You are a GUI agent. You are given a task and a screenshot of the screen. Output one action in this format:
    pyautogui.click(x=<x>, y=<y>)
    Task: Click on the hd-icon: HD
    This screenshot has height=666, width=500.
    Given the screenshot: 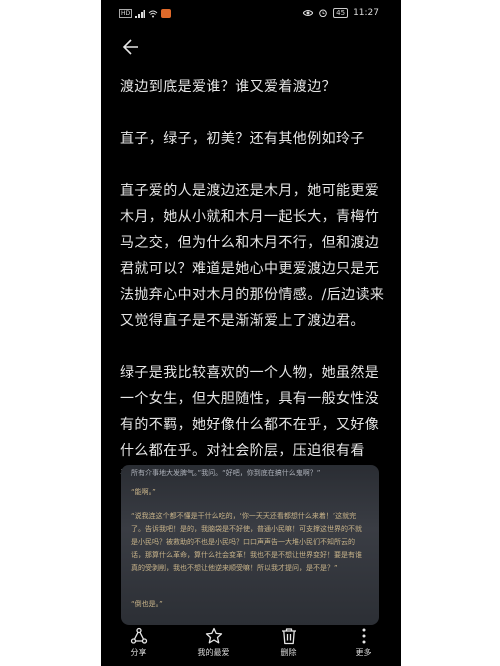 What is the action you would take?
    pyautogui.click(x=126, y=13)
    